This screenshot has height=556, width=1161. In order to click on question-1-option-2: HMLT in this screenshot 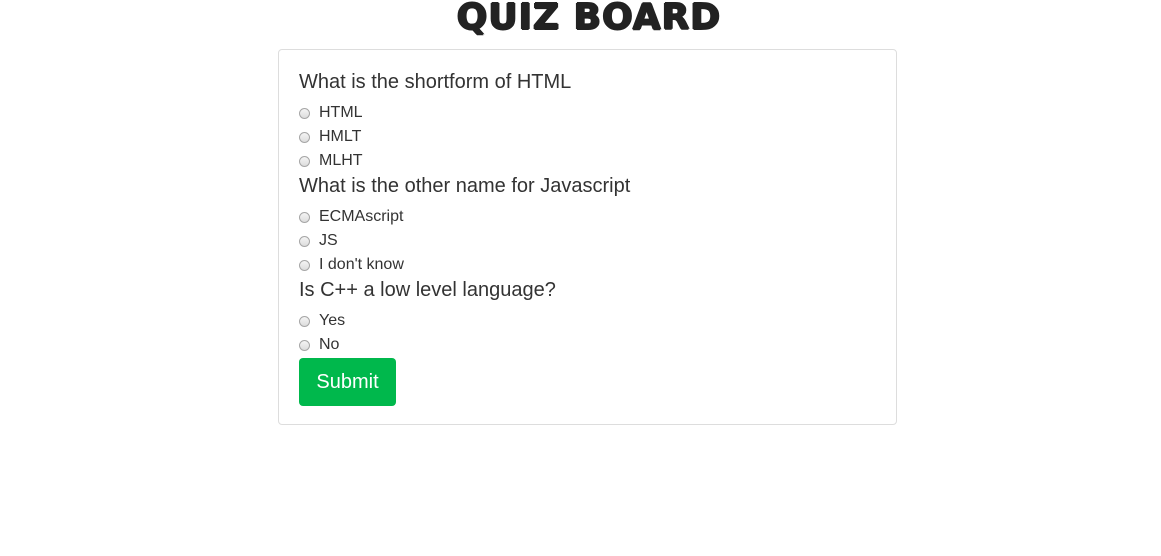, I will do `click(330, 137)`.